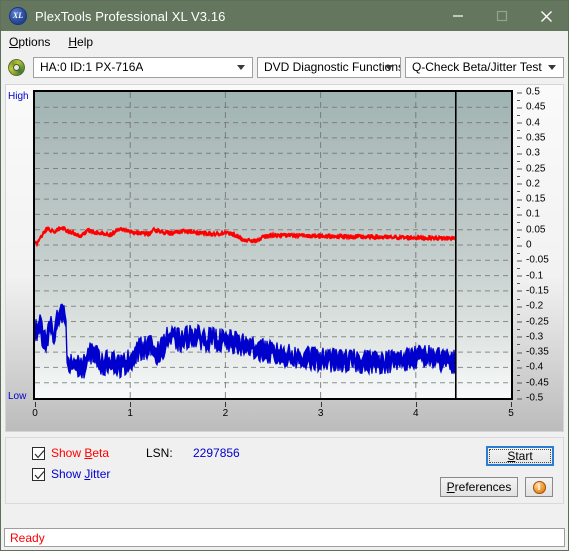 The height and width of the screenshot is (551, 569). What do you see at coordinates (17, 396) in the screenshot?
I see `axis-label-low: Low` at bounding box center [17, 396].